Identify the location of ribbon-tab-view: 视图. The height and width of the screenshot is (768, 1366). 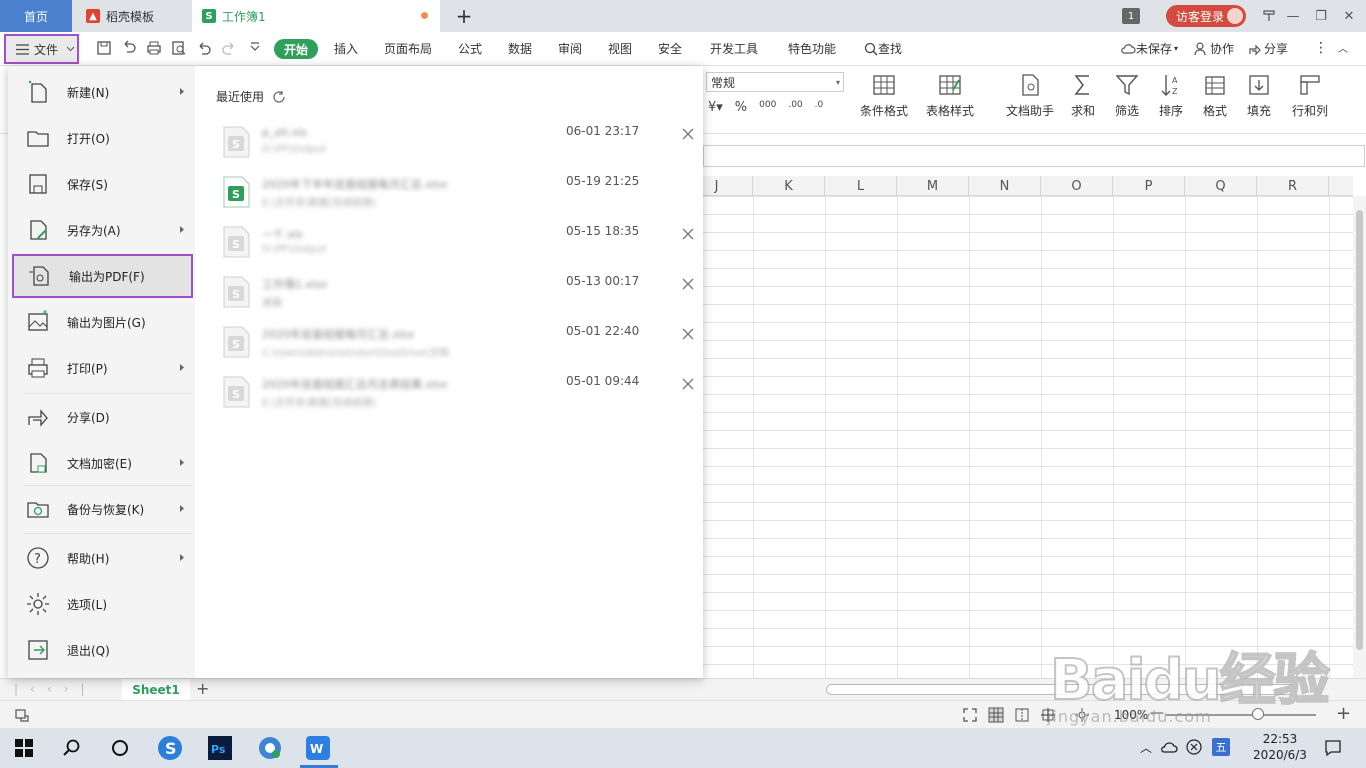
(620, 48).